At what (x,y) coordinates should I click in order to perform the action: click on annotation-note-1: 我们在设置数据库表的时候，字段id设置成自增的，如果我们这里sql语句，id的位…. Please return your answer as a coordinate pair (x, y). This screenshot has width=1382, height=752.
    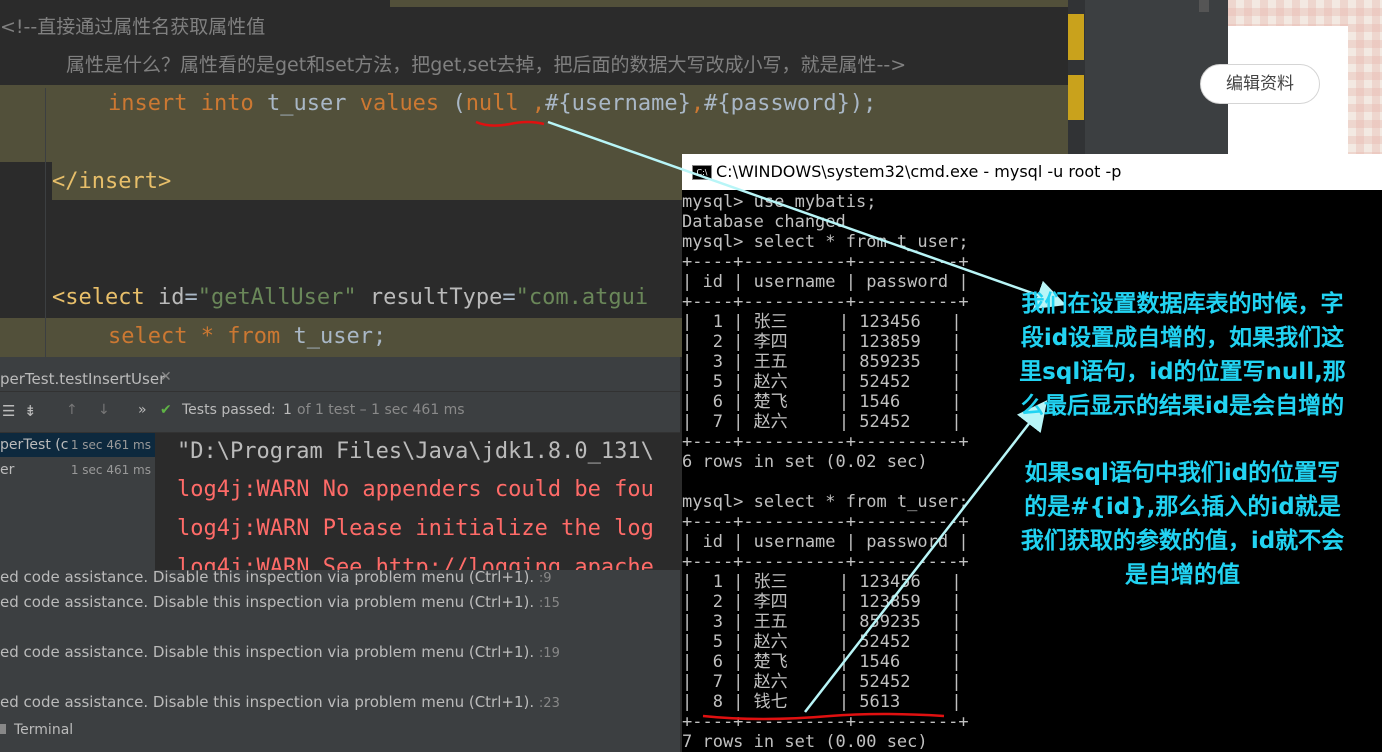
    Looking at the image, I should click on (1182, 355).